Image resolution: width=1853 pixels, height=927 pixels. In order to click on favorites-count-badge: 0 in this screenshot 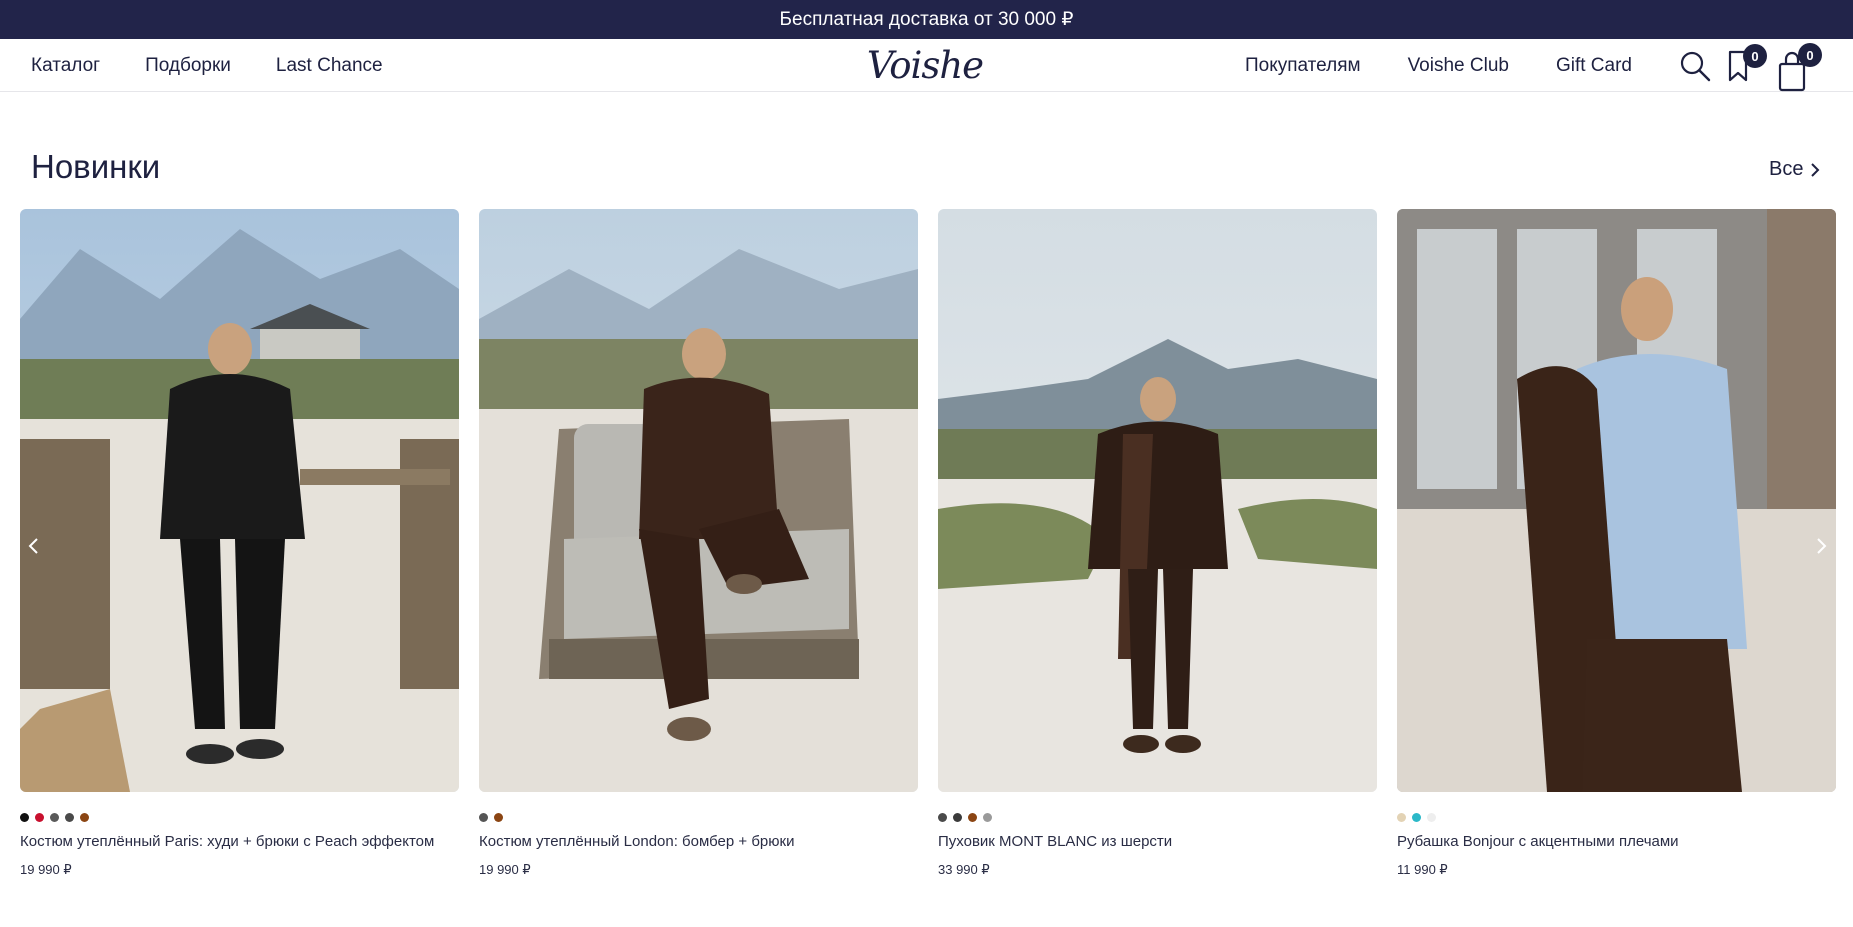, I will do `click(1755, 56)`.